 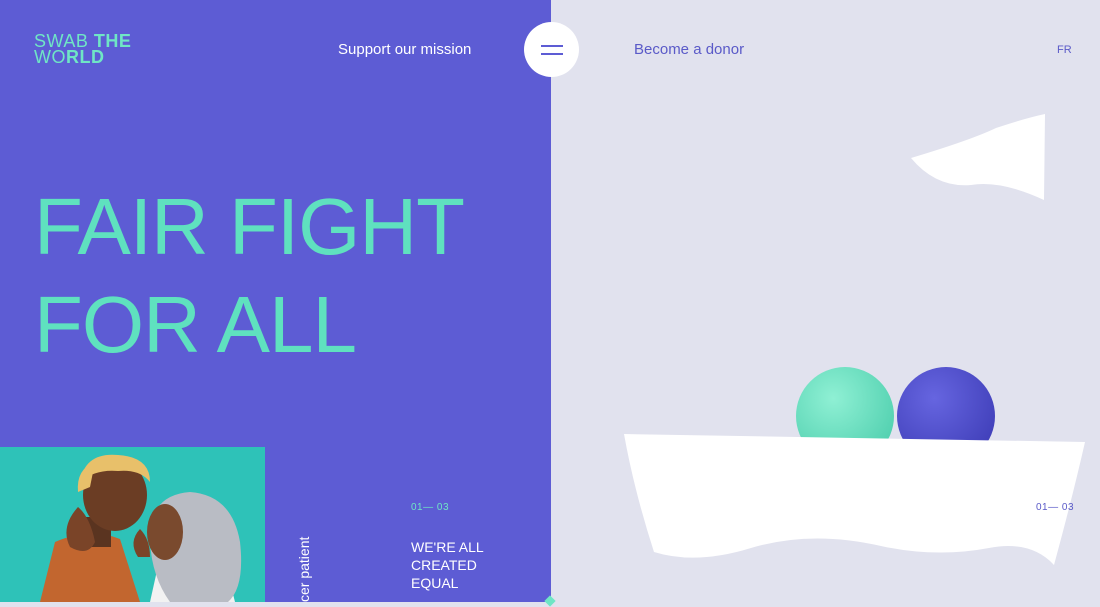 What do you see at coordinates (551, 49) in the screenshot?
I see `menu-button` at bounding box center [551, 49].